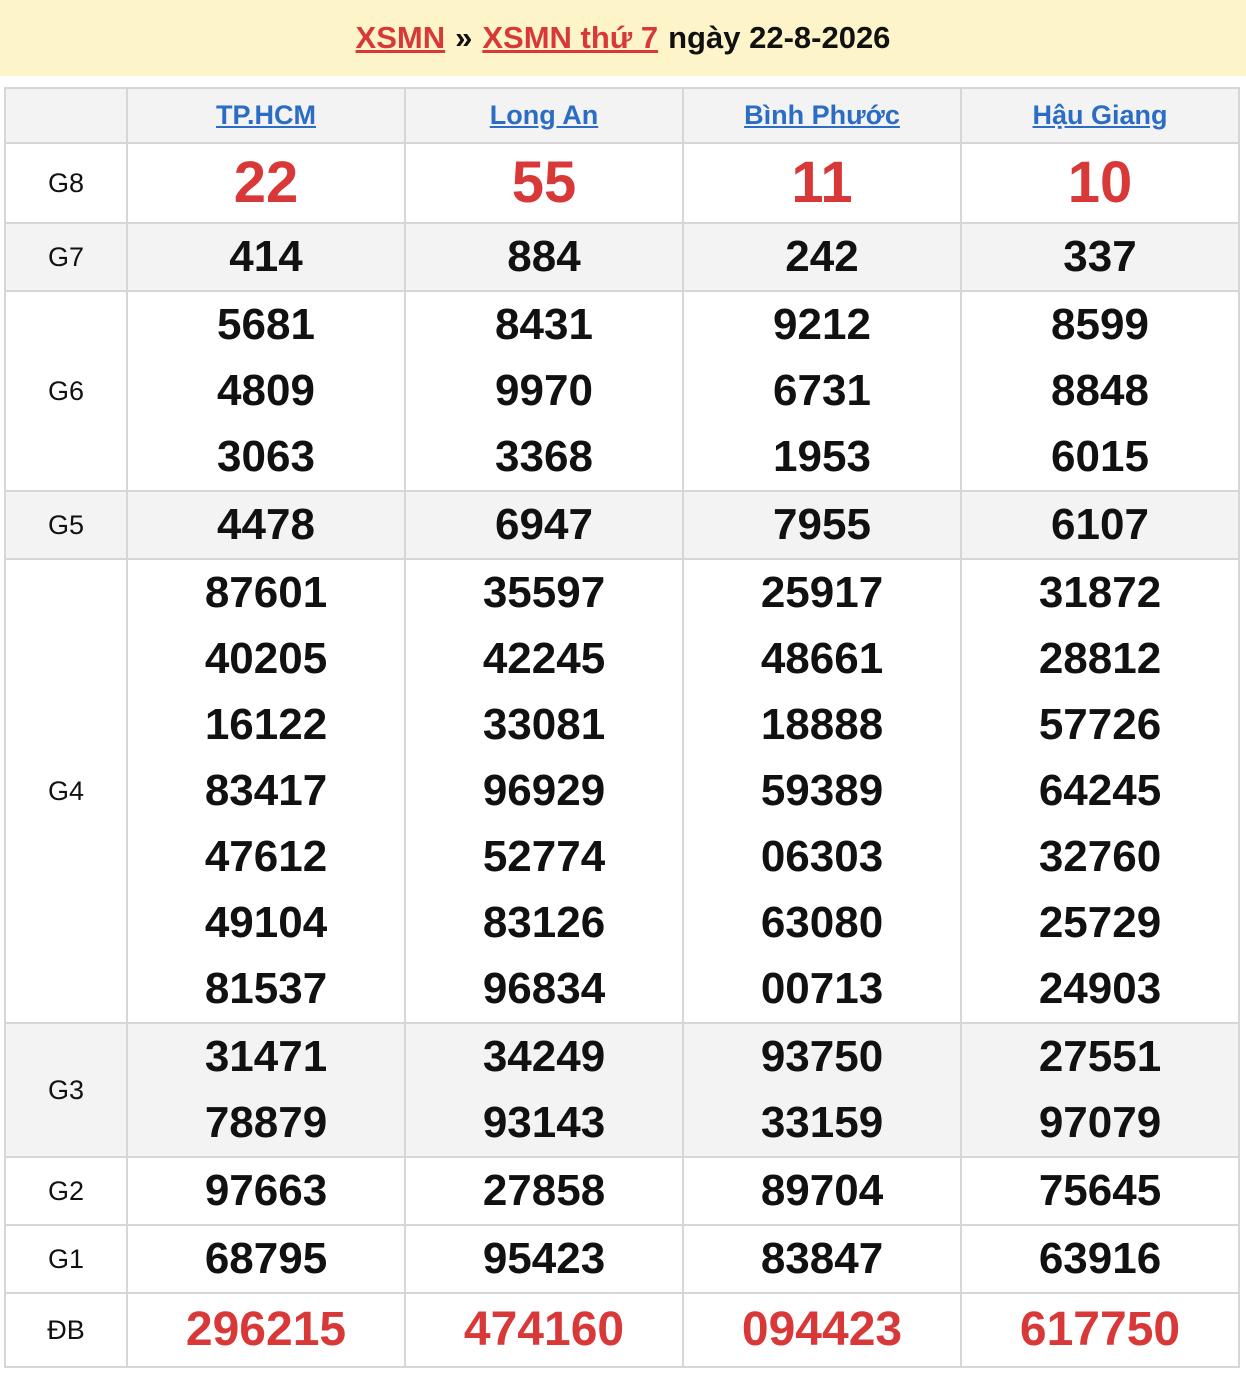 The width and height of the screenshot is (1246, 1377). I want to click on result-number: 28812, so click(1100, 658).